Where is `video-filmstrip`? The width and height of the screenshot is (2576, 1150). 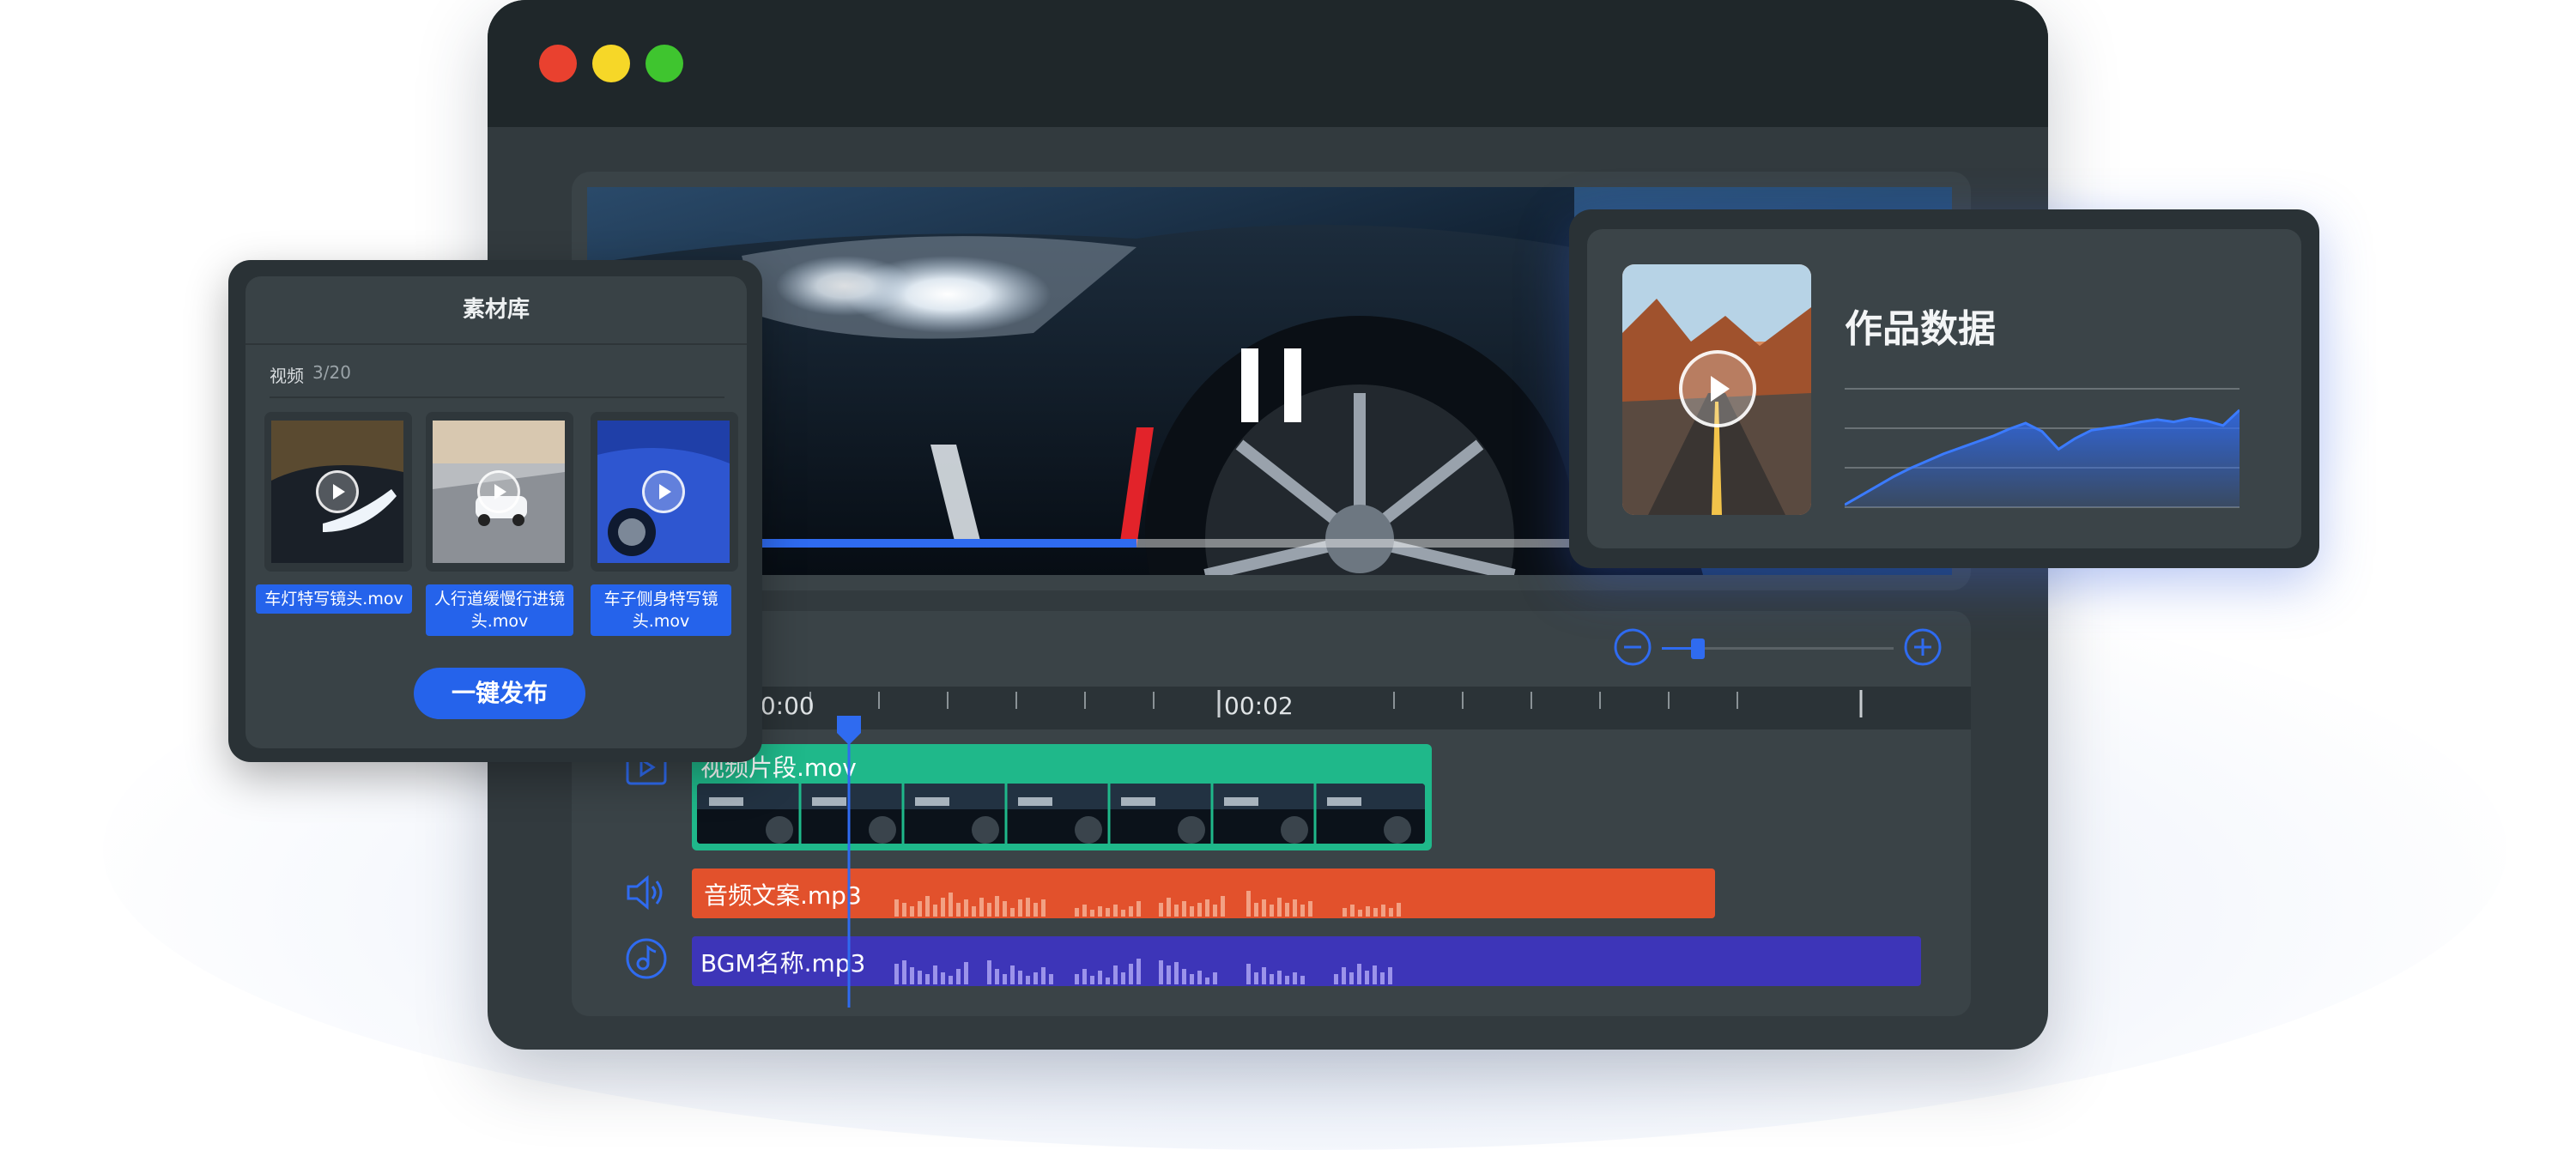 video-filmstrip is located at coordinates (1061, 814).